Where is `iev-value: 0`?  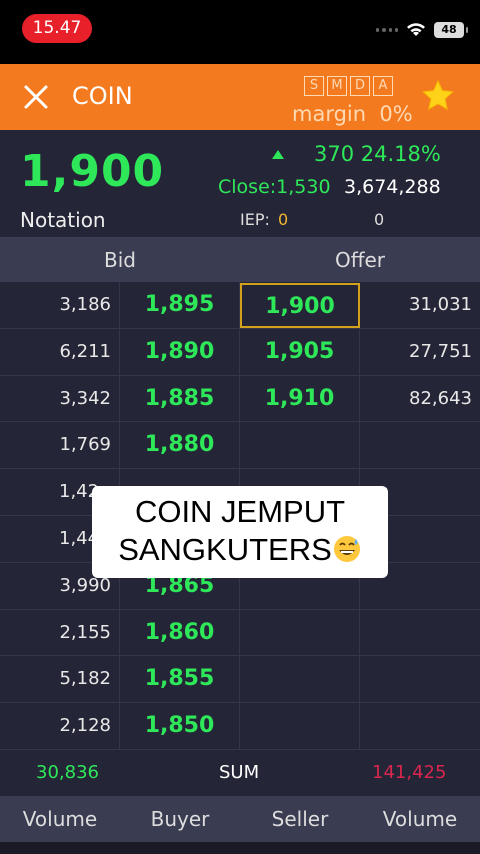
iev-value: 0 is located at coordinates (379, 219).